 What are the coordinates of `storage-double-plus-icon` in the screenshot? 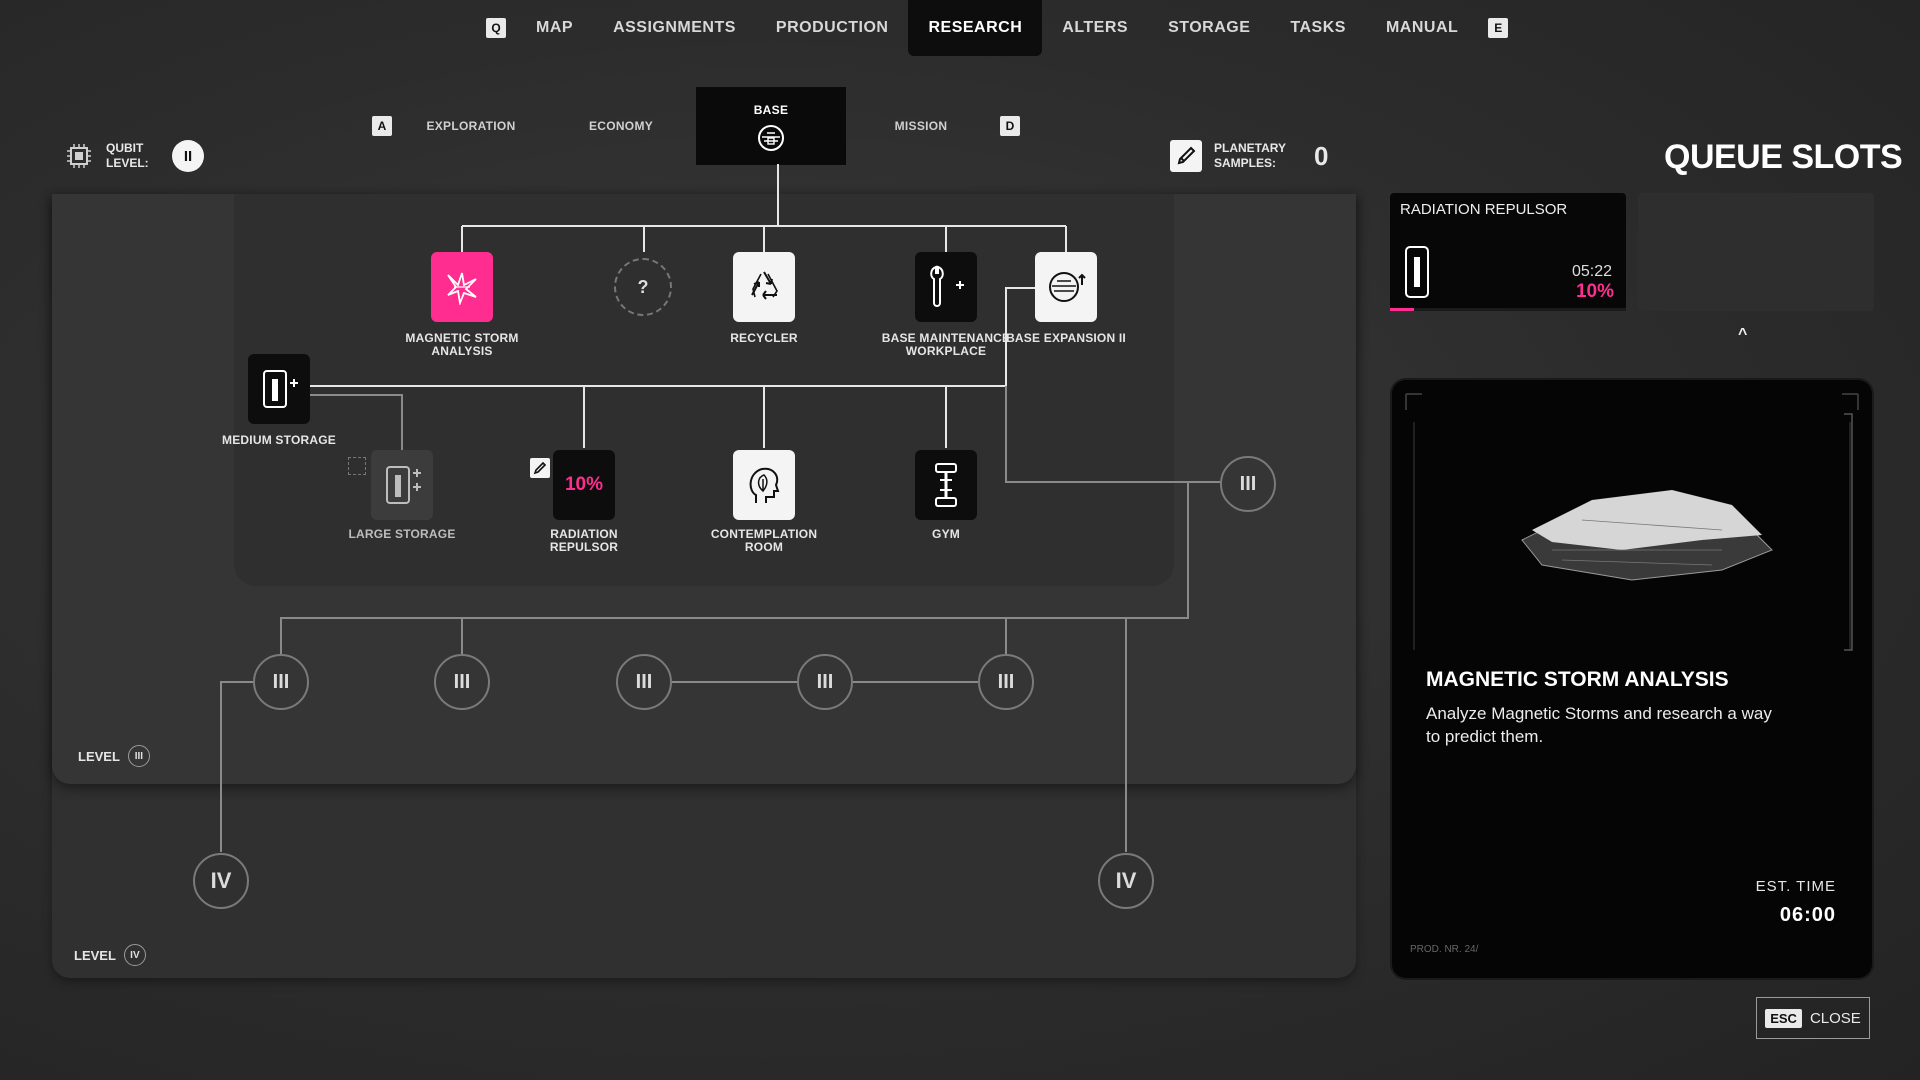 It's located at (403, 485).